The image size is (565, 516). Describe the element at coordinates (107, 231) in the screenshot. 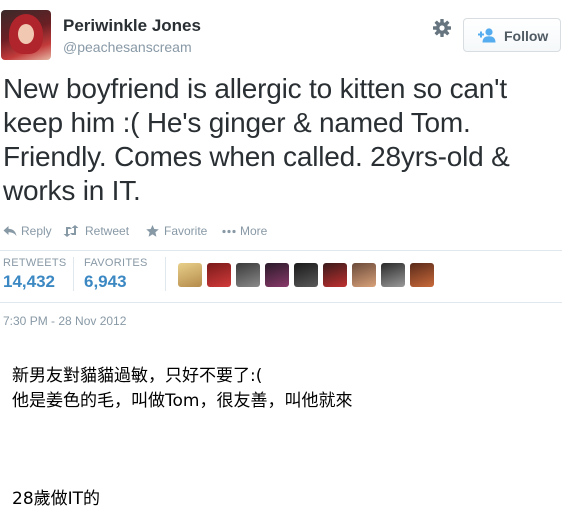

I see `retweet-label: Retweet` at that location.